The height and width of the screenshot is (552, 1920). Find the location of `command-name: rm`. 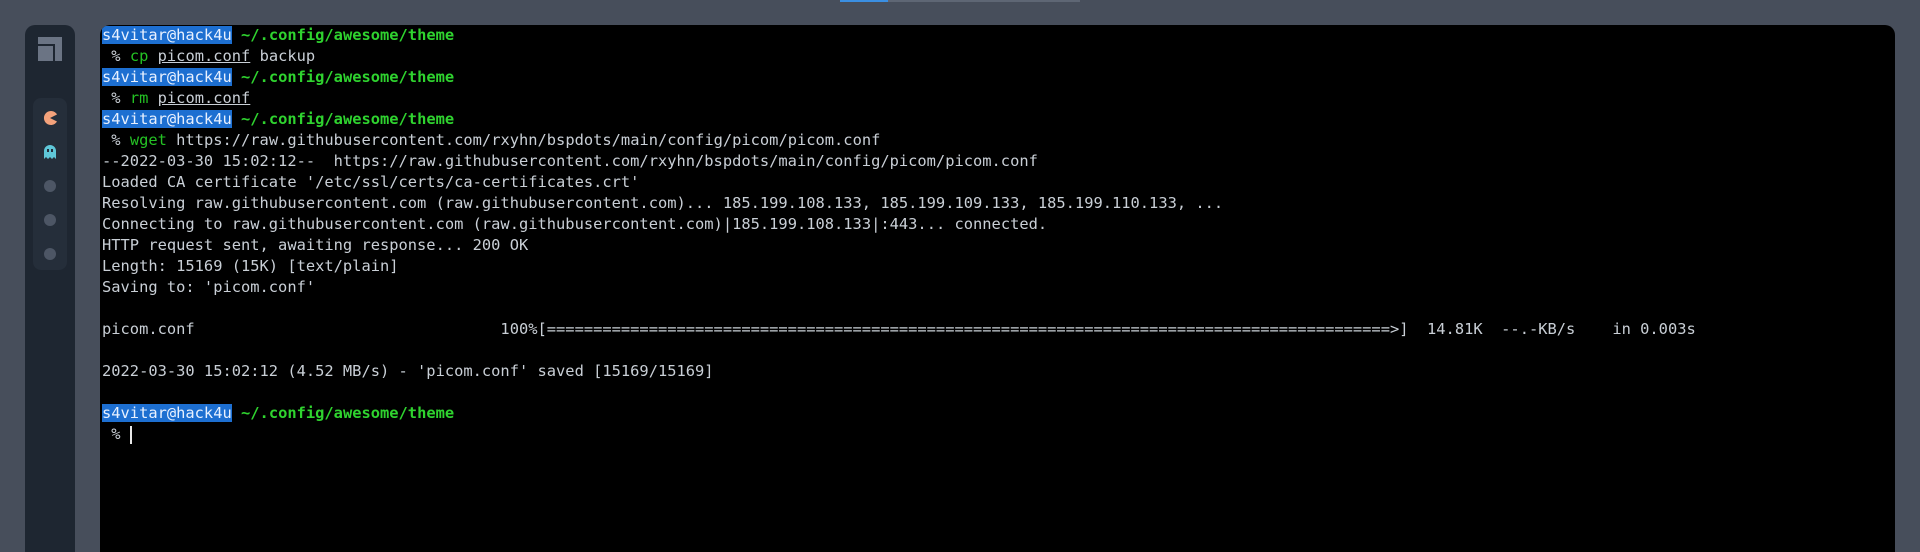

command-name: rm is located at coordinates (139, 98).